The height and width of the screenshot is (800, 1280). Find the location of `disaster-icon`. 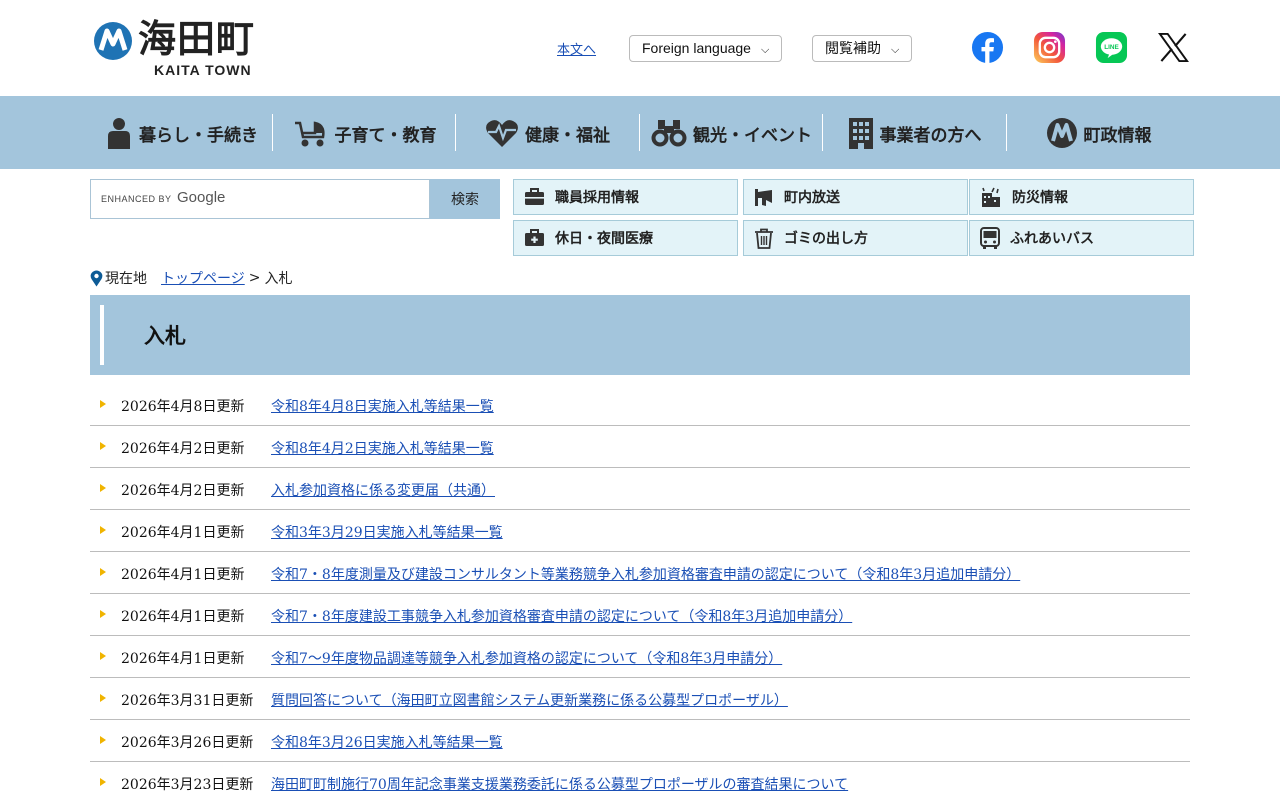

disaster-icon is located at coordinates (991, 197).